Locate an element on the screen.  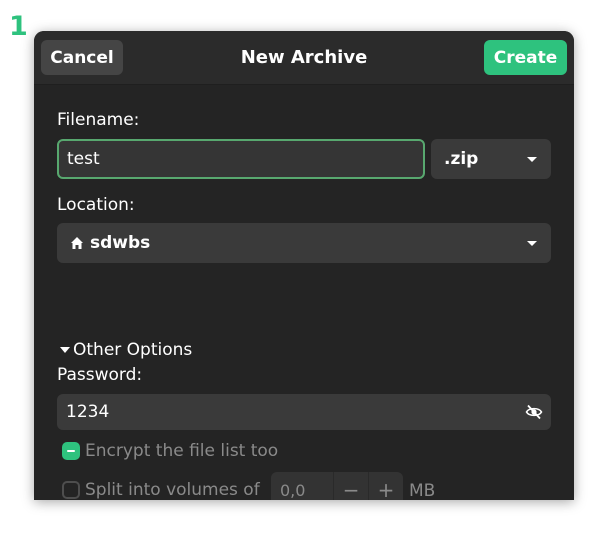
other-options-expander: Other Options is located at coordinates (126, 350).